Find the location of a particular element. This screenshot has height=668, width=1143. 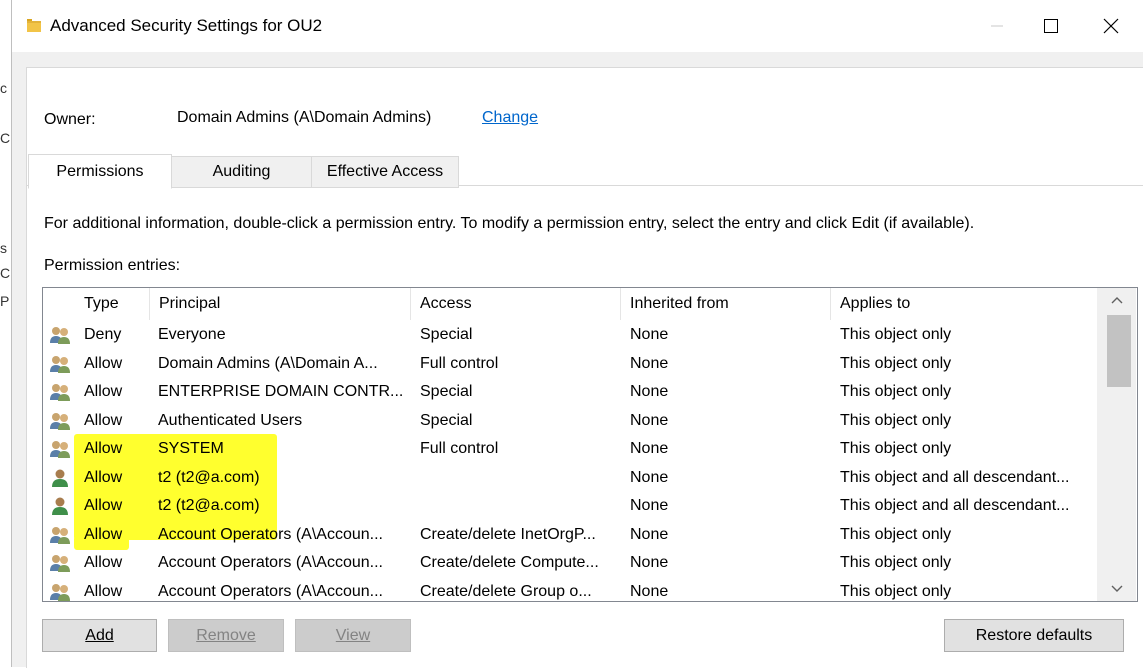

restore-defaults-button: Restore defaults is located at coordinates (1034, 635).